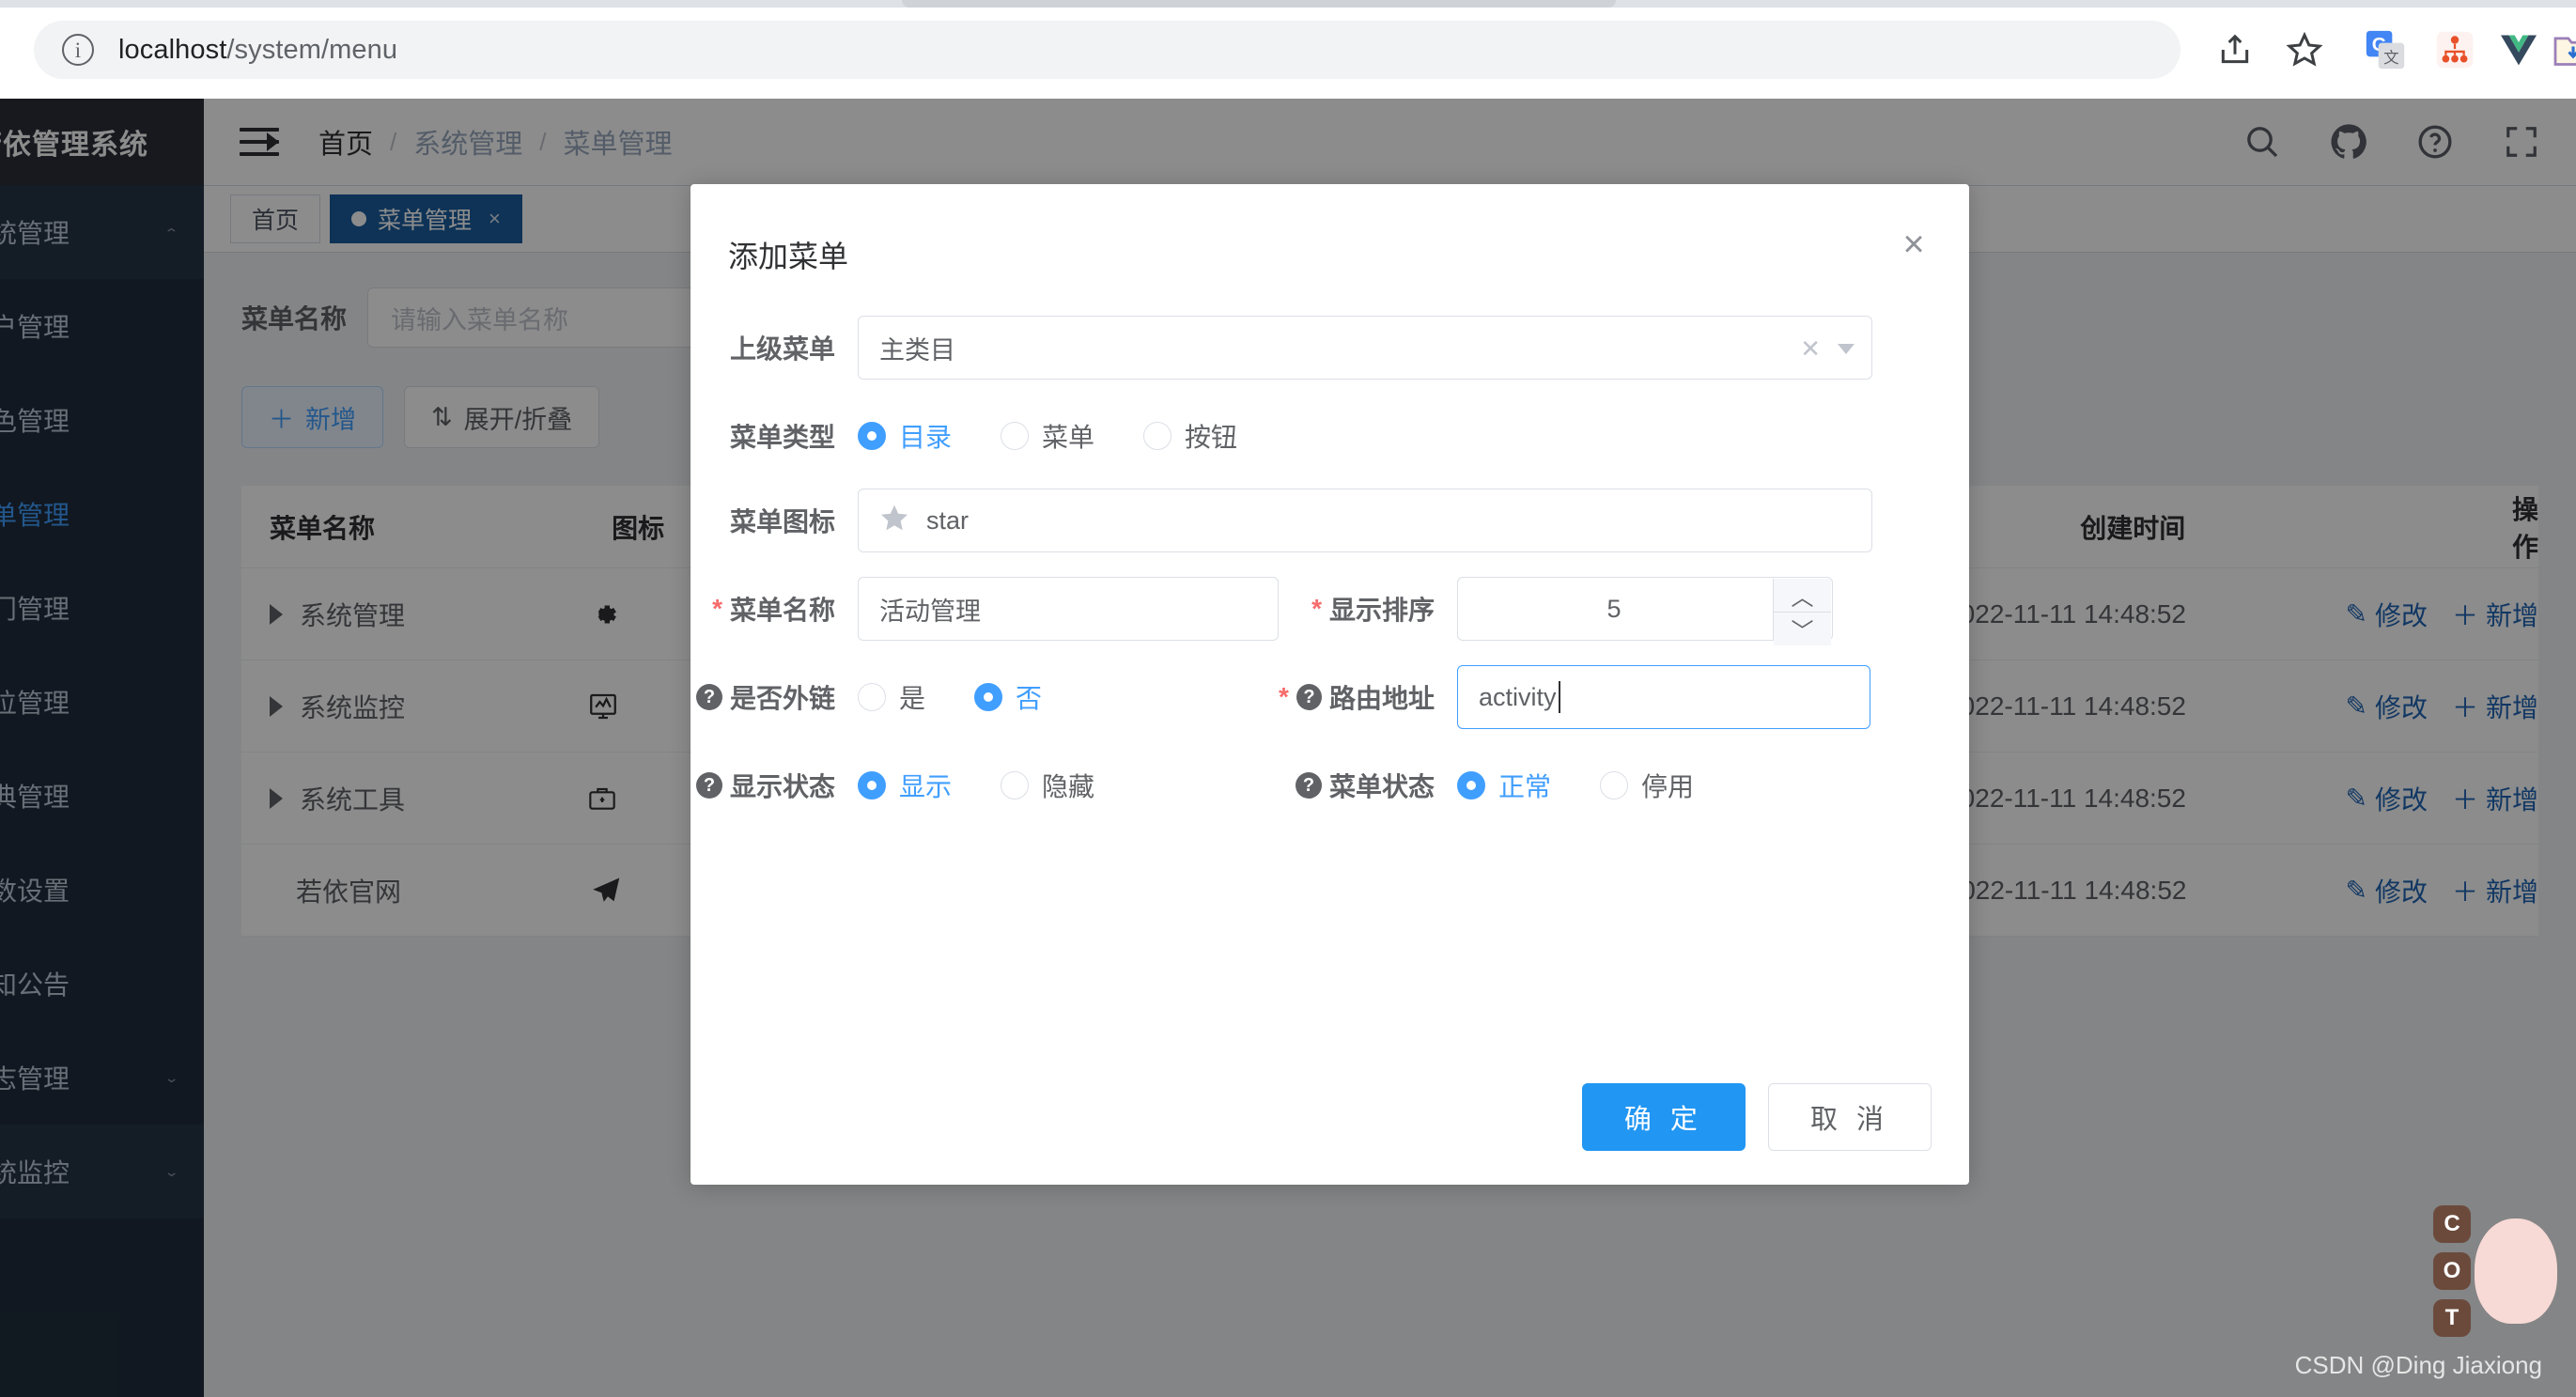  I want to click on badge-c-icon: C, so click(2452, 1224).